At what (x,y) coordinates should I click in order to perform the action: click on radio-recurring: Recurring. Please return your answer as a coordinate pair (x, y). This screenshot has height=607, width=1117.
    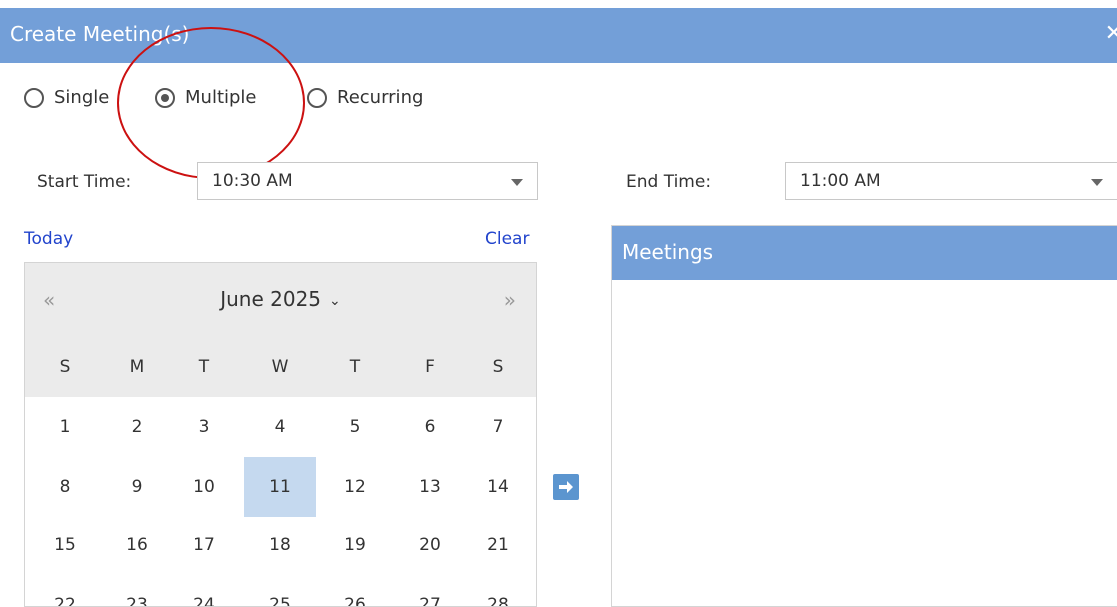
    Looking at the image, I should click on (365, 97).